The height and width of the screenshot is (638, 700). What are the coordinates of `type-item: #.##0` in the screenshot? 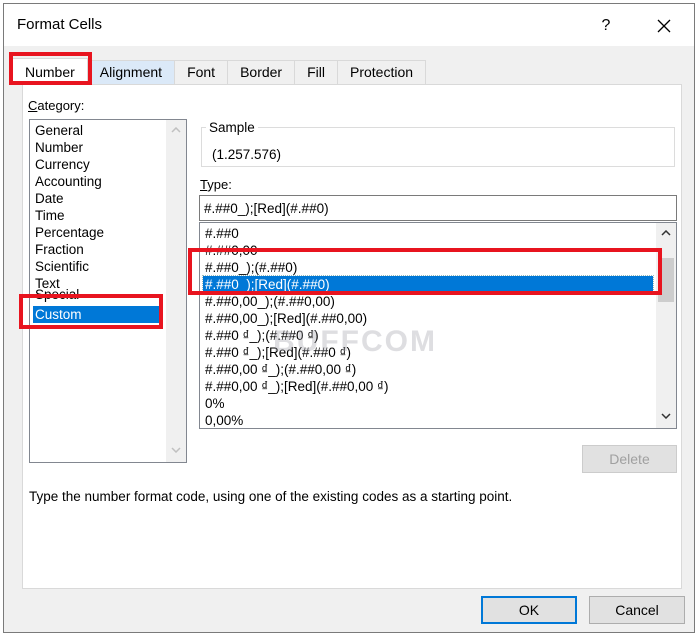 It's located at (428, 233).